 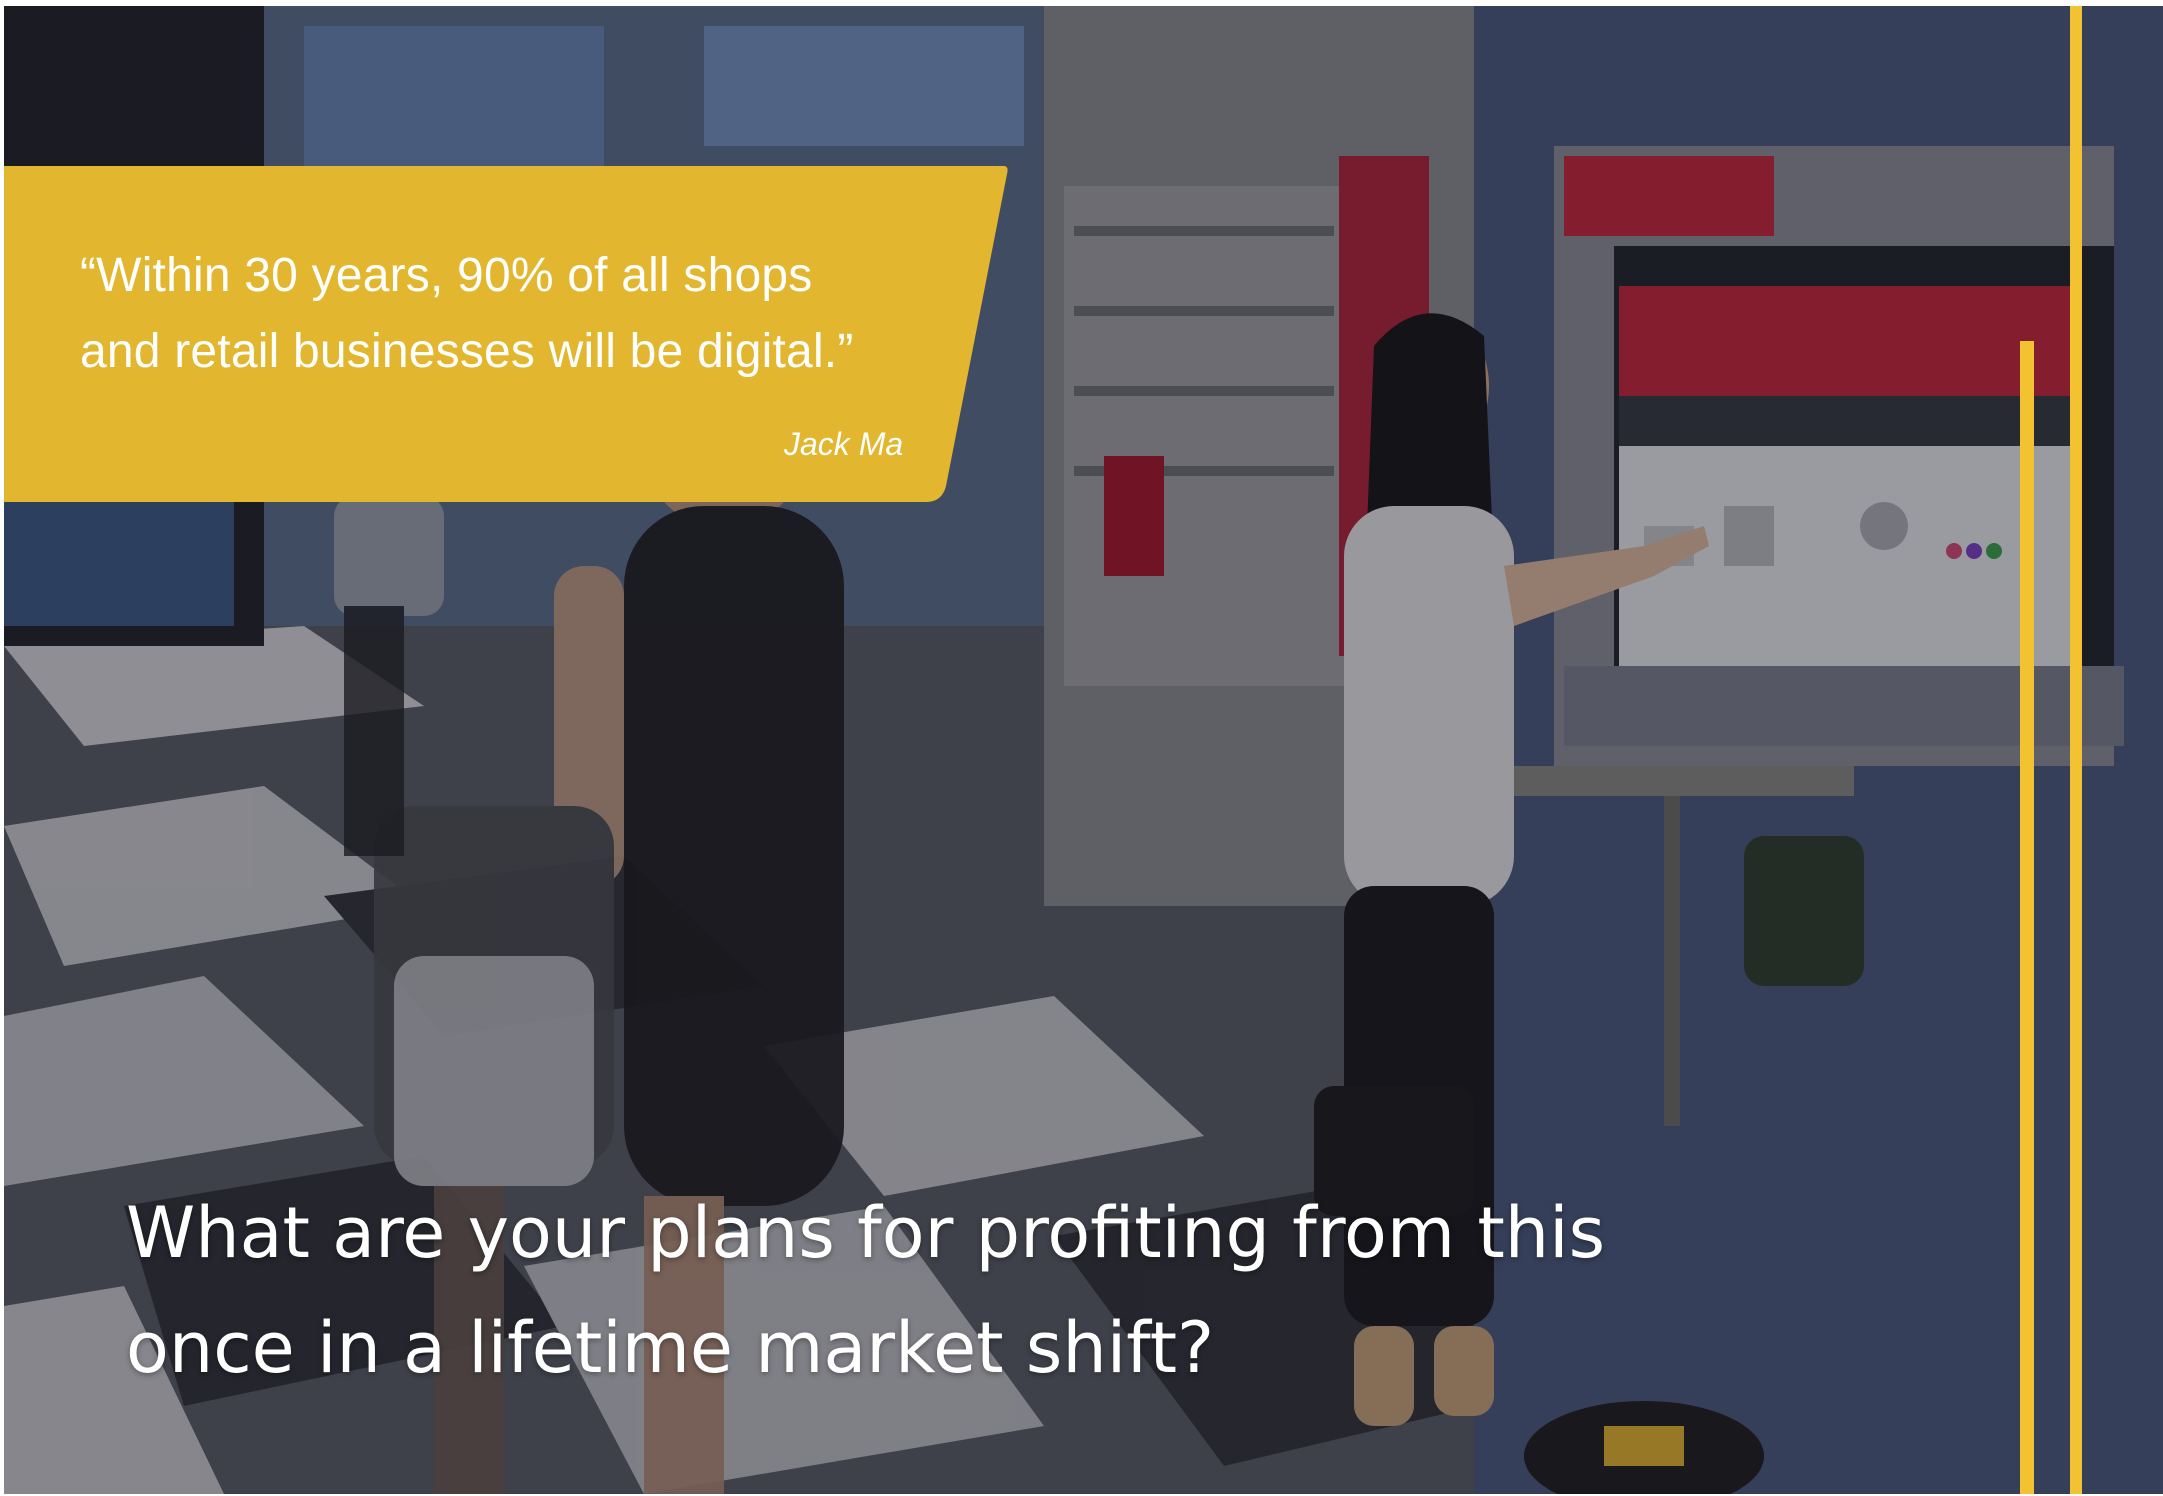 What do you see at coordinates (2076, 750) in the screenshot?
I see `accent-line-outer` at bounding box center [2076, 750].